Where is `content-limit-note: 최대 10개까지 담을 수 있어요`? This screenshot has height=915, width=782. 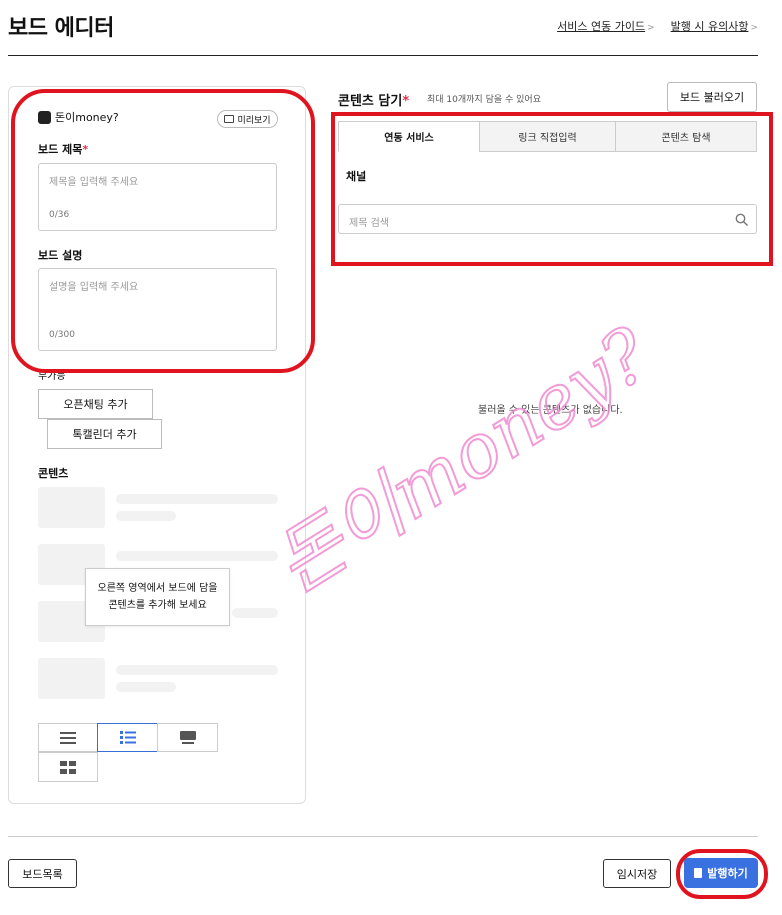 content-limit-note: 최대 10개까지 담을 수 있어요 is located at coordinates (484, 100).